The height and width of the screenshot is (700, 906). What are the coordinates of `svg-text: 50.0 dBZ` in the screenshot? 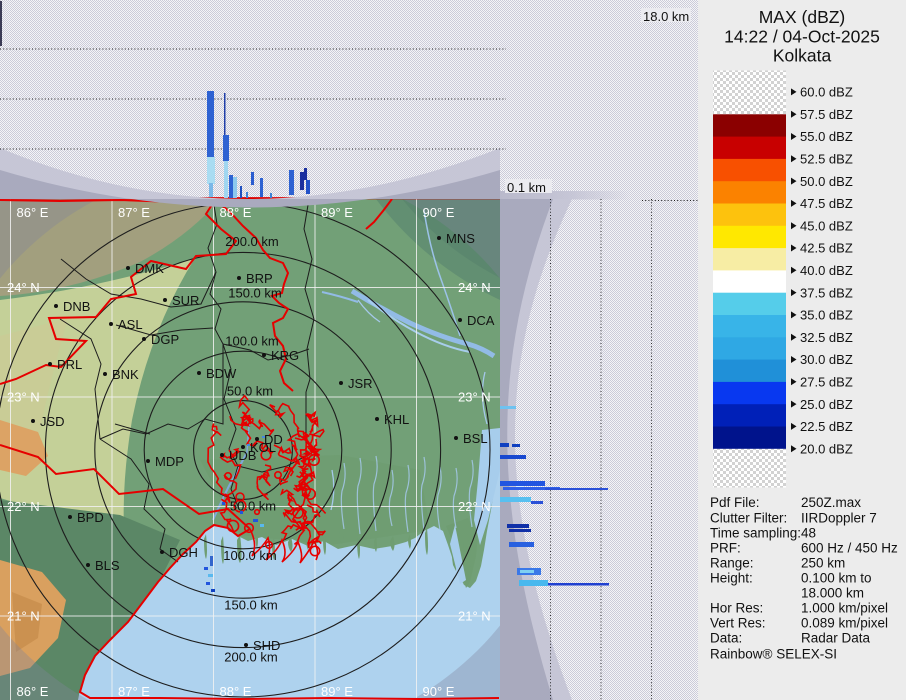 It's located at (826, 181).